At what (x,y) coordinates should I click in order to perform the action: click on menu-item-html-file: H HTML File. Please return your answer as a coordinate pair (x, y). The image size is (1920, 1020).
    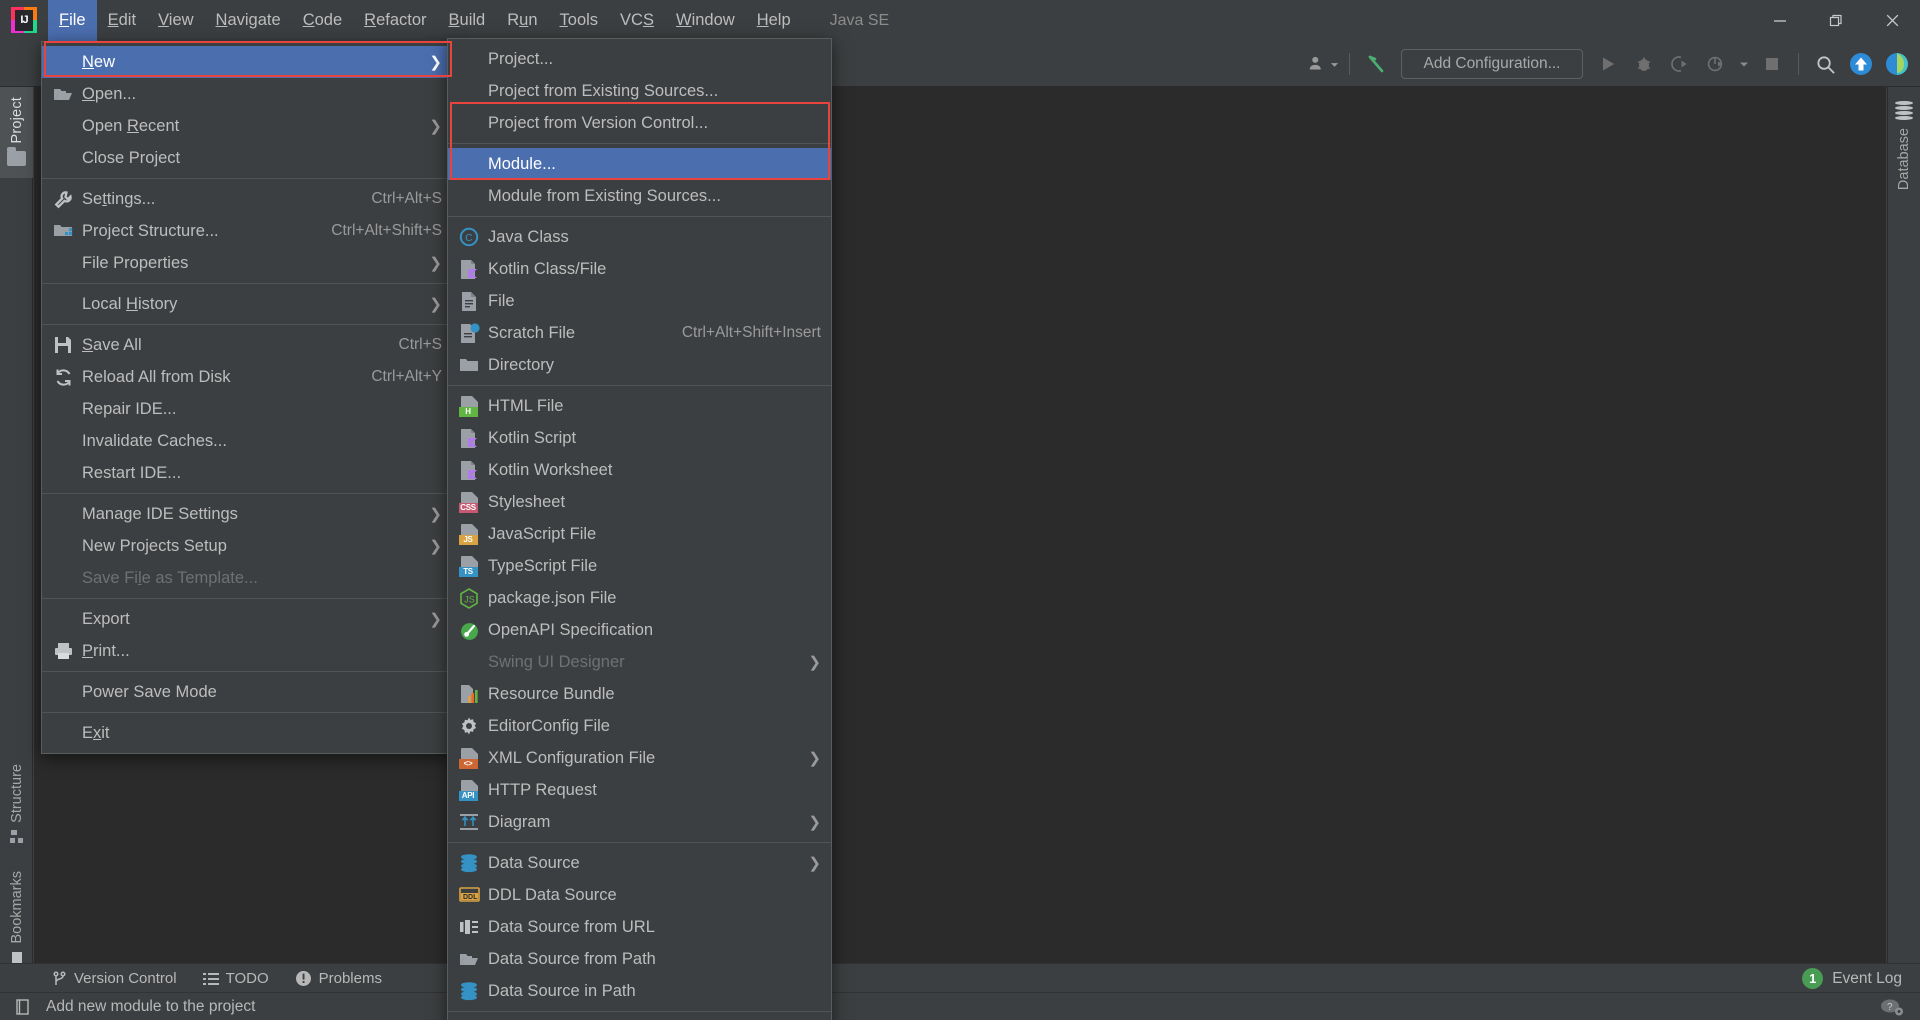
    Looking at the image, I should click on (639, 406).